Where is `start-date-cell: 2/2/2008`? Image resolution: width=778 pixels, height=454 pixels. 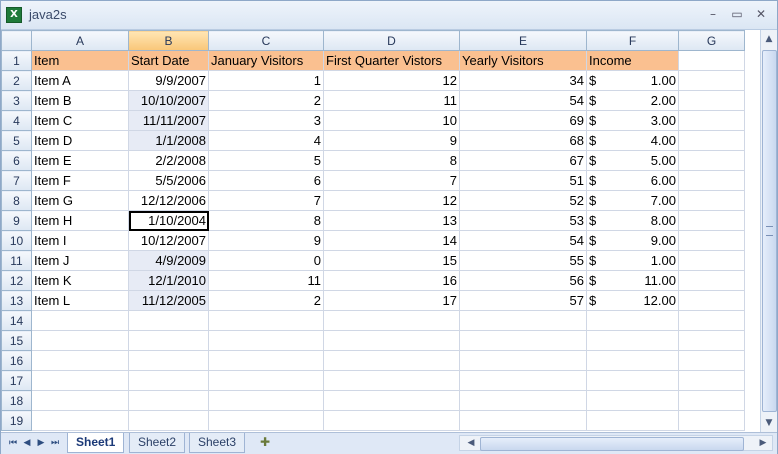
start-date-cell: 2/2/2008 is located at coordinates (168, 160).